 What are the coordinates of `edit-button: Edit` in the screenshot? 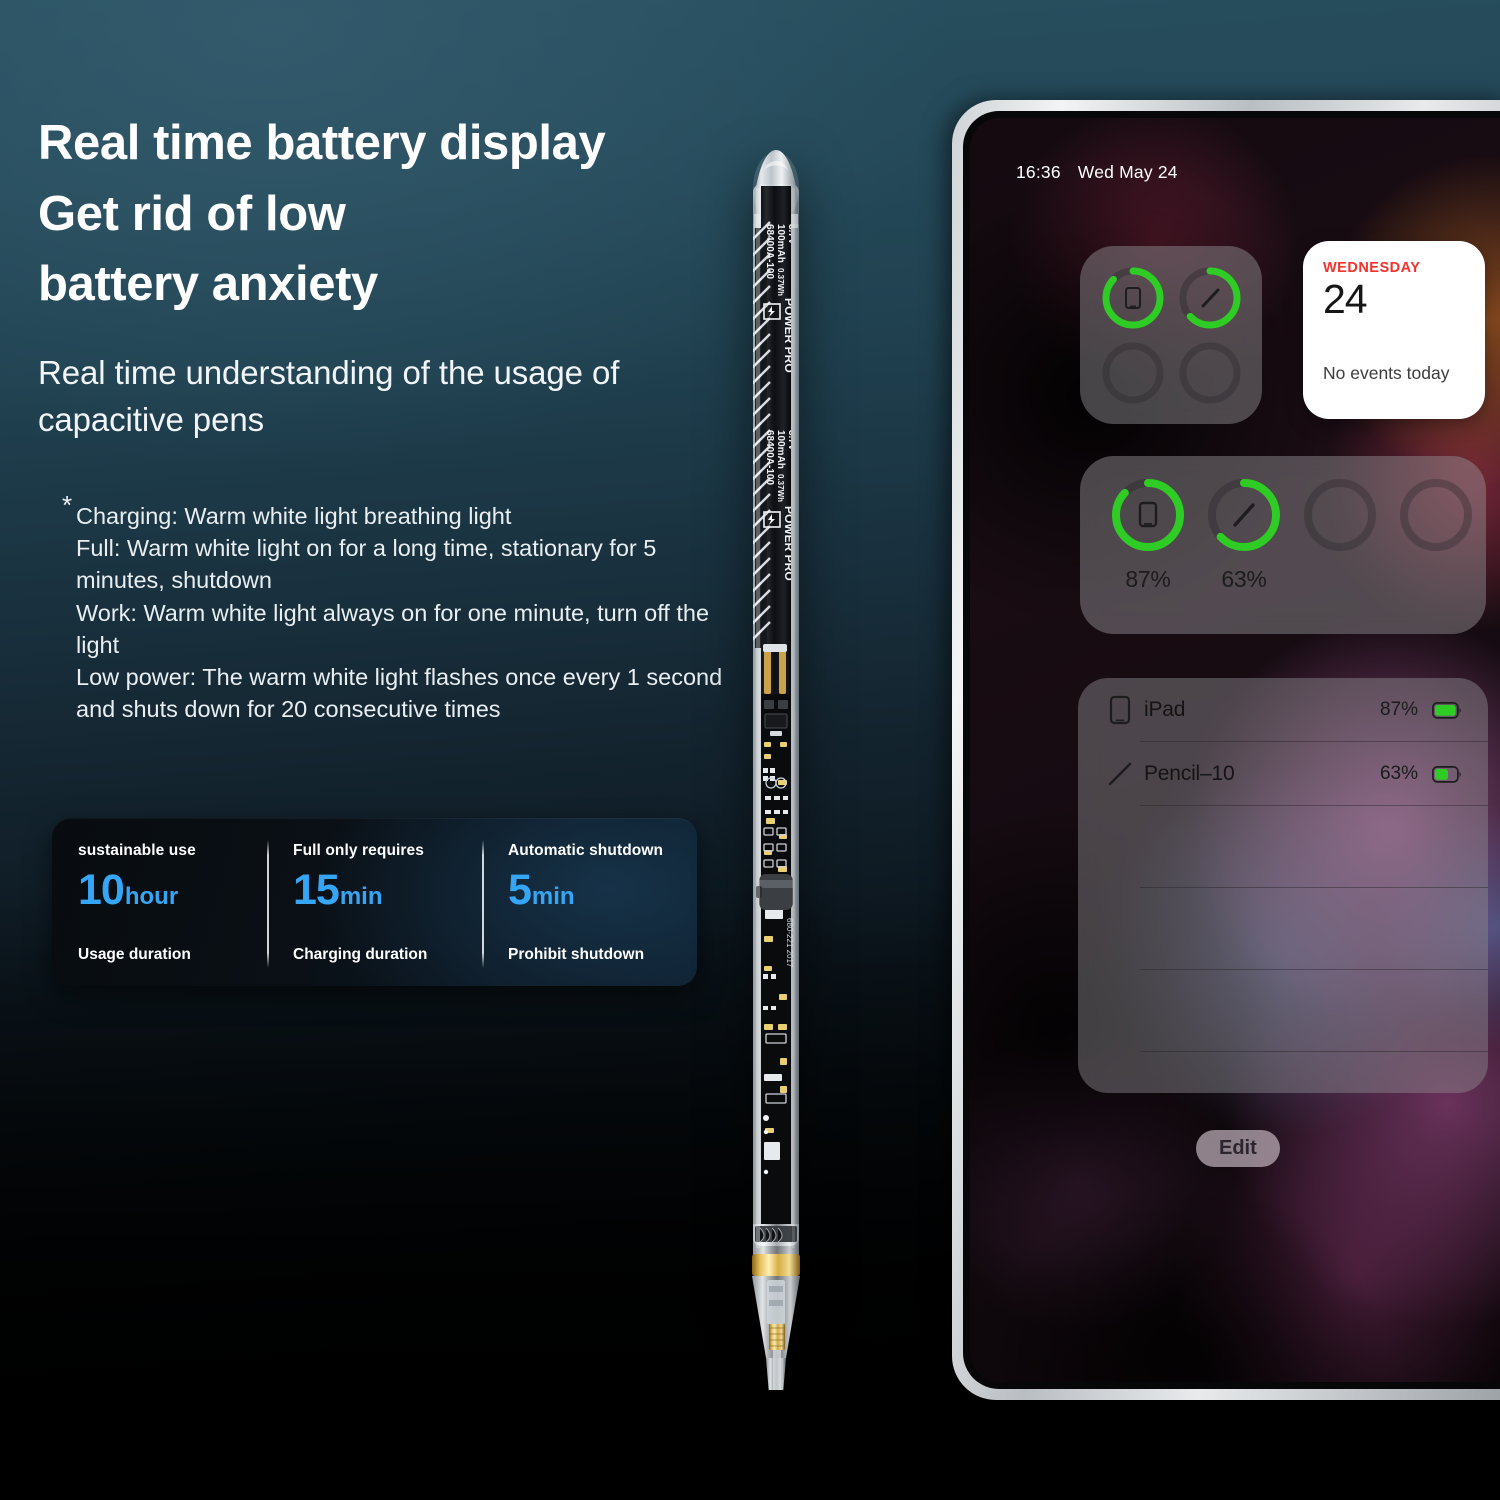 It's located at (1238, 1148).